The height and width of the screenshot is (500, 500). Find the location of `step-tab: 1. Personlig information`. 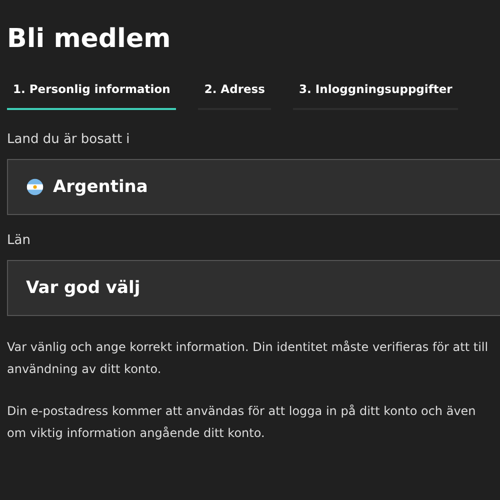

step-tab: 1. Personlig information is located at coordinates (91, 94).